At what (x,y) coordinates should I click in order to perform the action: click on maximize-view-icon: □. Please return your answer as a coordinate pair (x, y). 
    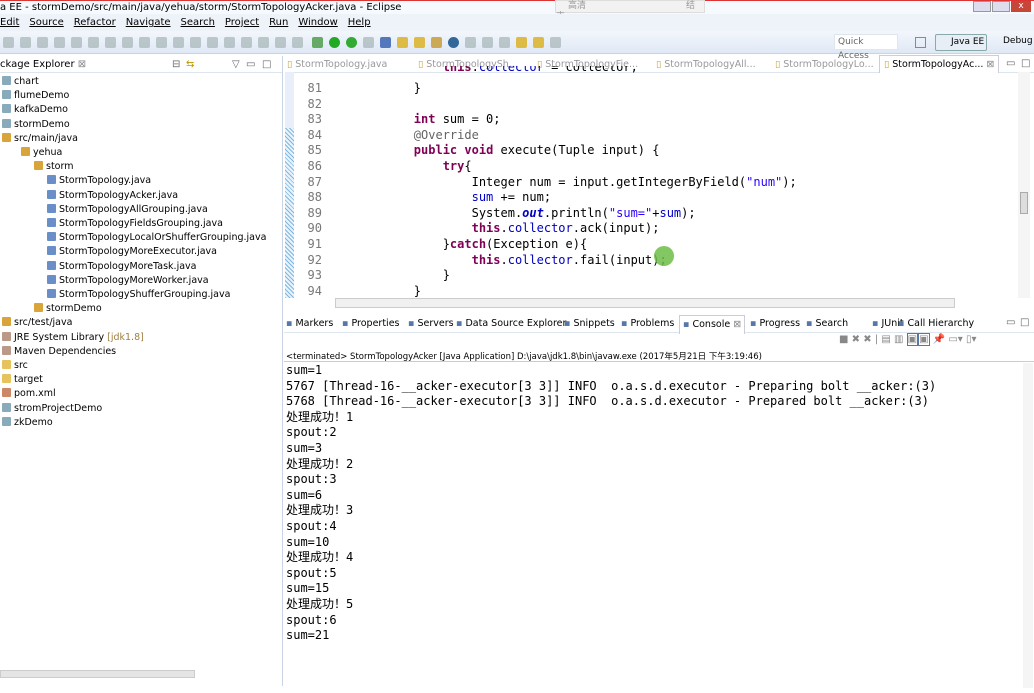
    Looking at the image, I should click on (266, 64).